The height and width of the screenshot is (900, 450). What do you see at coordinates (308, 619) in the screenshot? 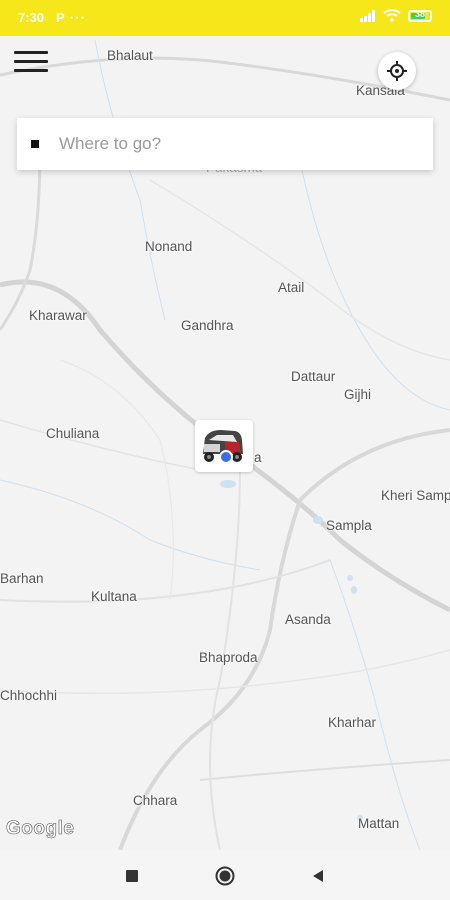
I see `place-label: Asanda` at bounding box center [308, 619].